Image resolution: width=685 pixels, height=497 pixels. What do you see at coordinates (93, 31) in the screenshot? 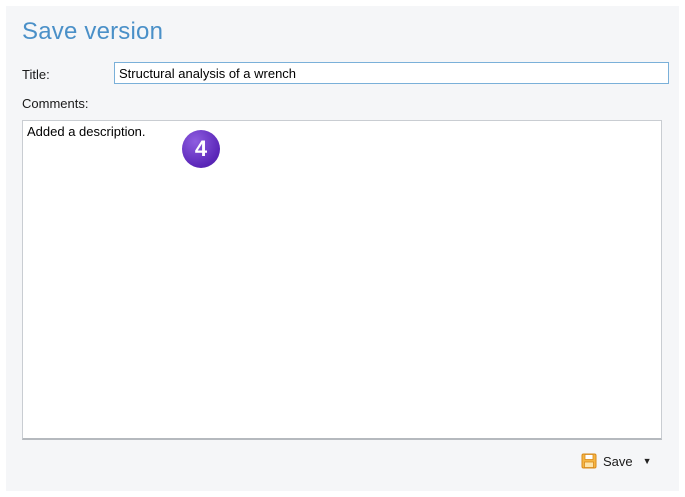
I see `page-title: Save version` at bounding box center [93, 31].